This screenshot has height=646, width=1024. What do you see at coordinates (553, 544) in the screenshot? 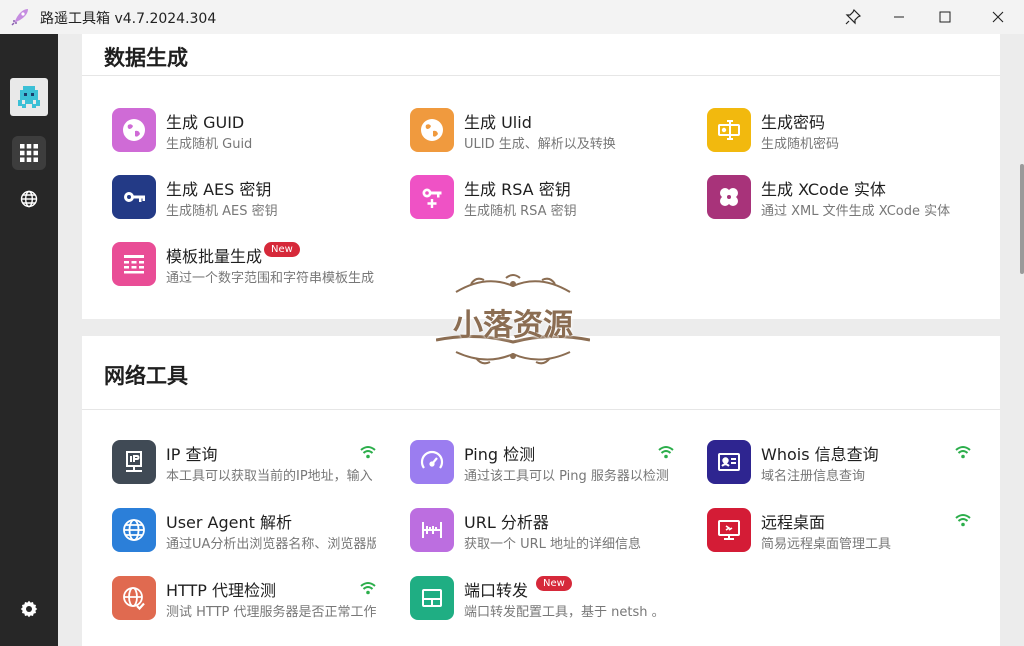
I see `tool-description: 获取一个 URL 地址的详细信息` at bounding box center [553, 544].